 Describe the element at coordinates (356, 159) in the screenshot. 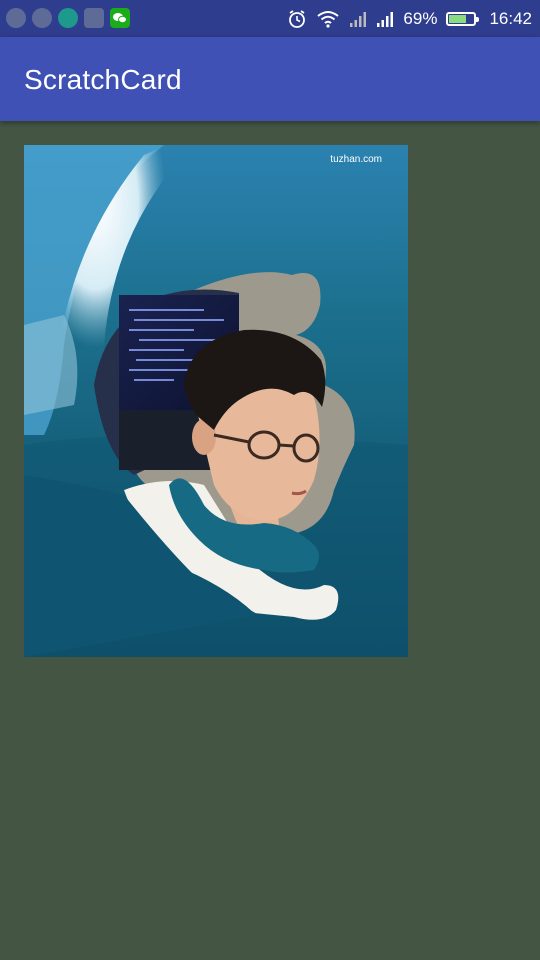

I see `watermark: tuzhan.com` at that location.